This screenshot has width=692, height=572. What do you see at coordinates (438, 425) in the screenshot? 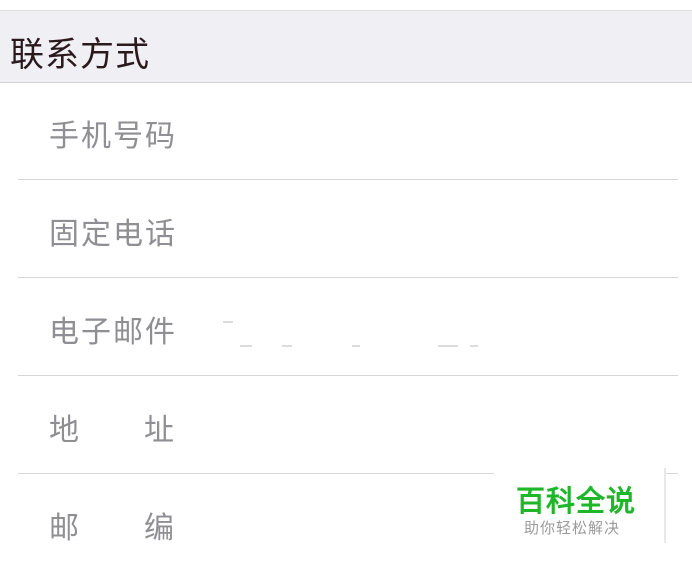
I see `address-input` at bounding box center [438, 425].